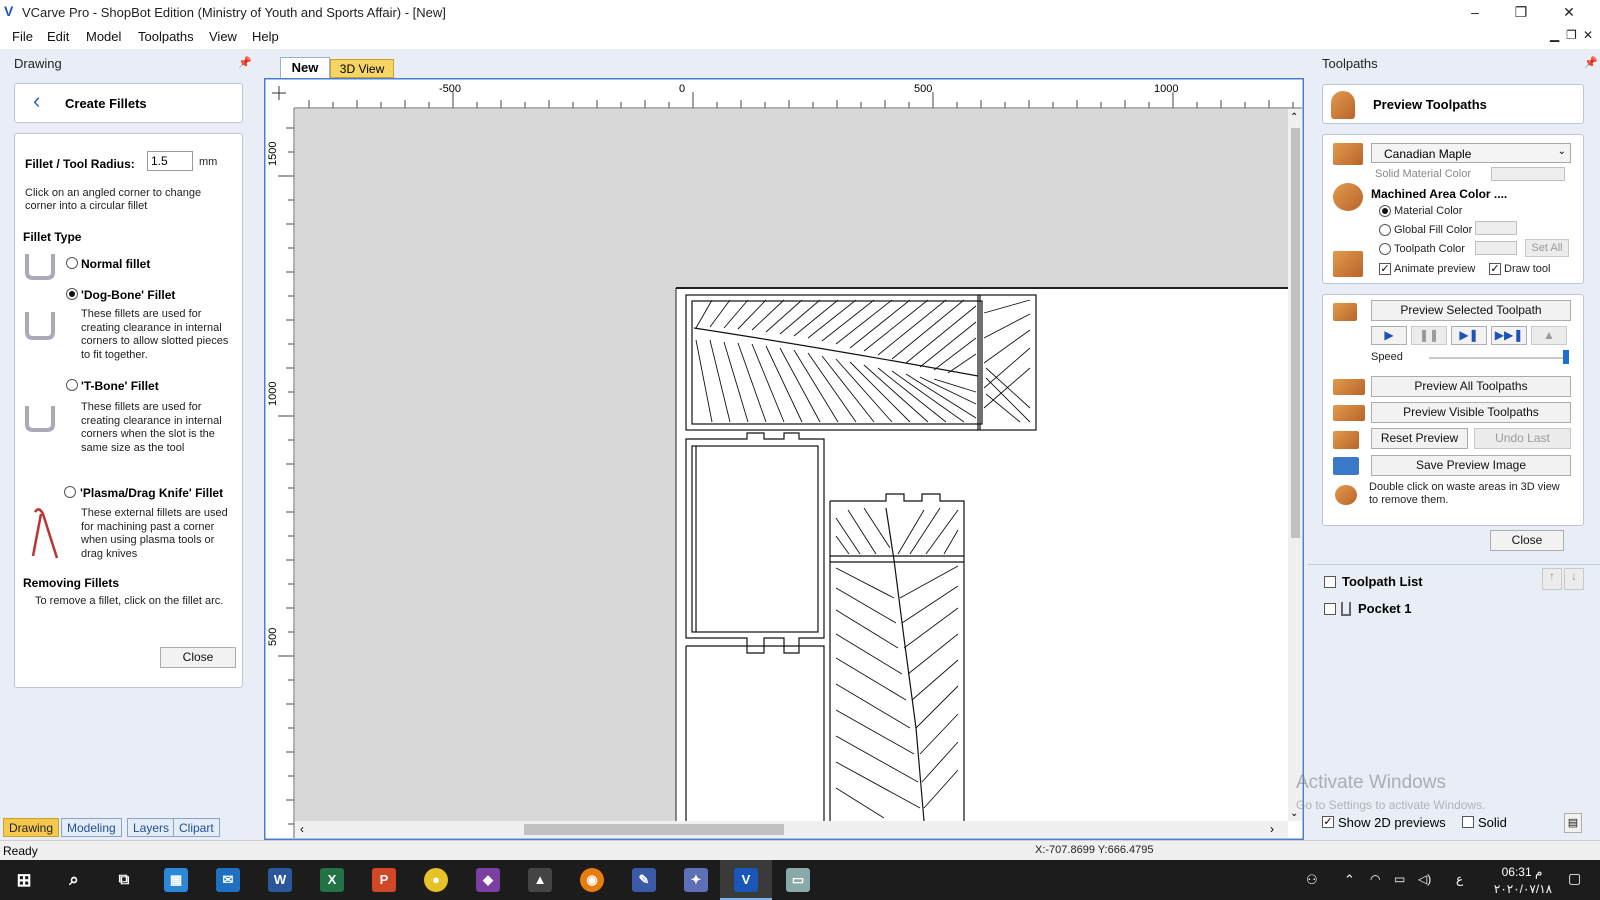 Image resolution: width=1600 pixels, height=900 pixels. I want to click on tab-drawing: Drawing, so click(31, 827).